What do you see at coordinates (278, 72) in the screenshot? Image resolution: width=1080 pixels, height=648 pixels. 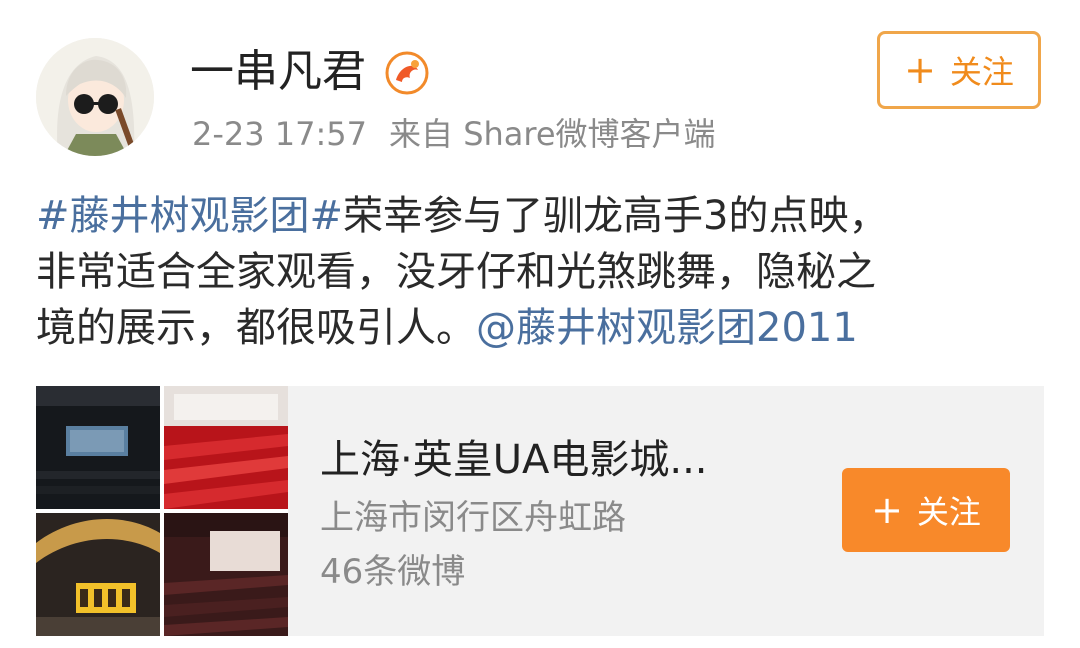 I see `username: 一串凡君` at bounding box center [278, 72].